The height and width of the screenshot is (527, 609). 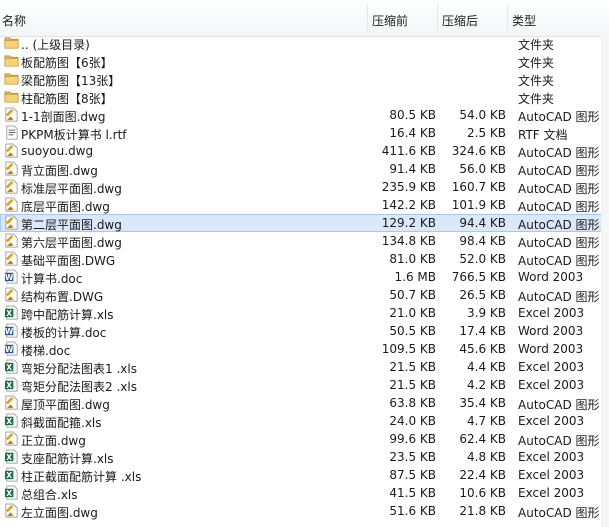 I want to click on file-name: 正立面.dwg, so click(x=53, y=441).